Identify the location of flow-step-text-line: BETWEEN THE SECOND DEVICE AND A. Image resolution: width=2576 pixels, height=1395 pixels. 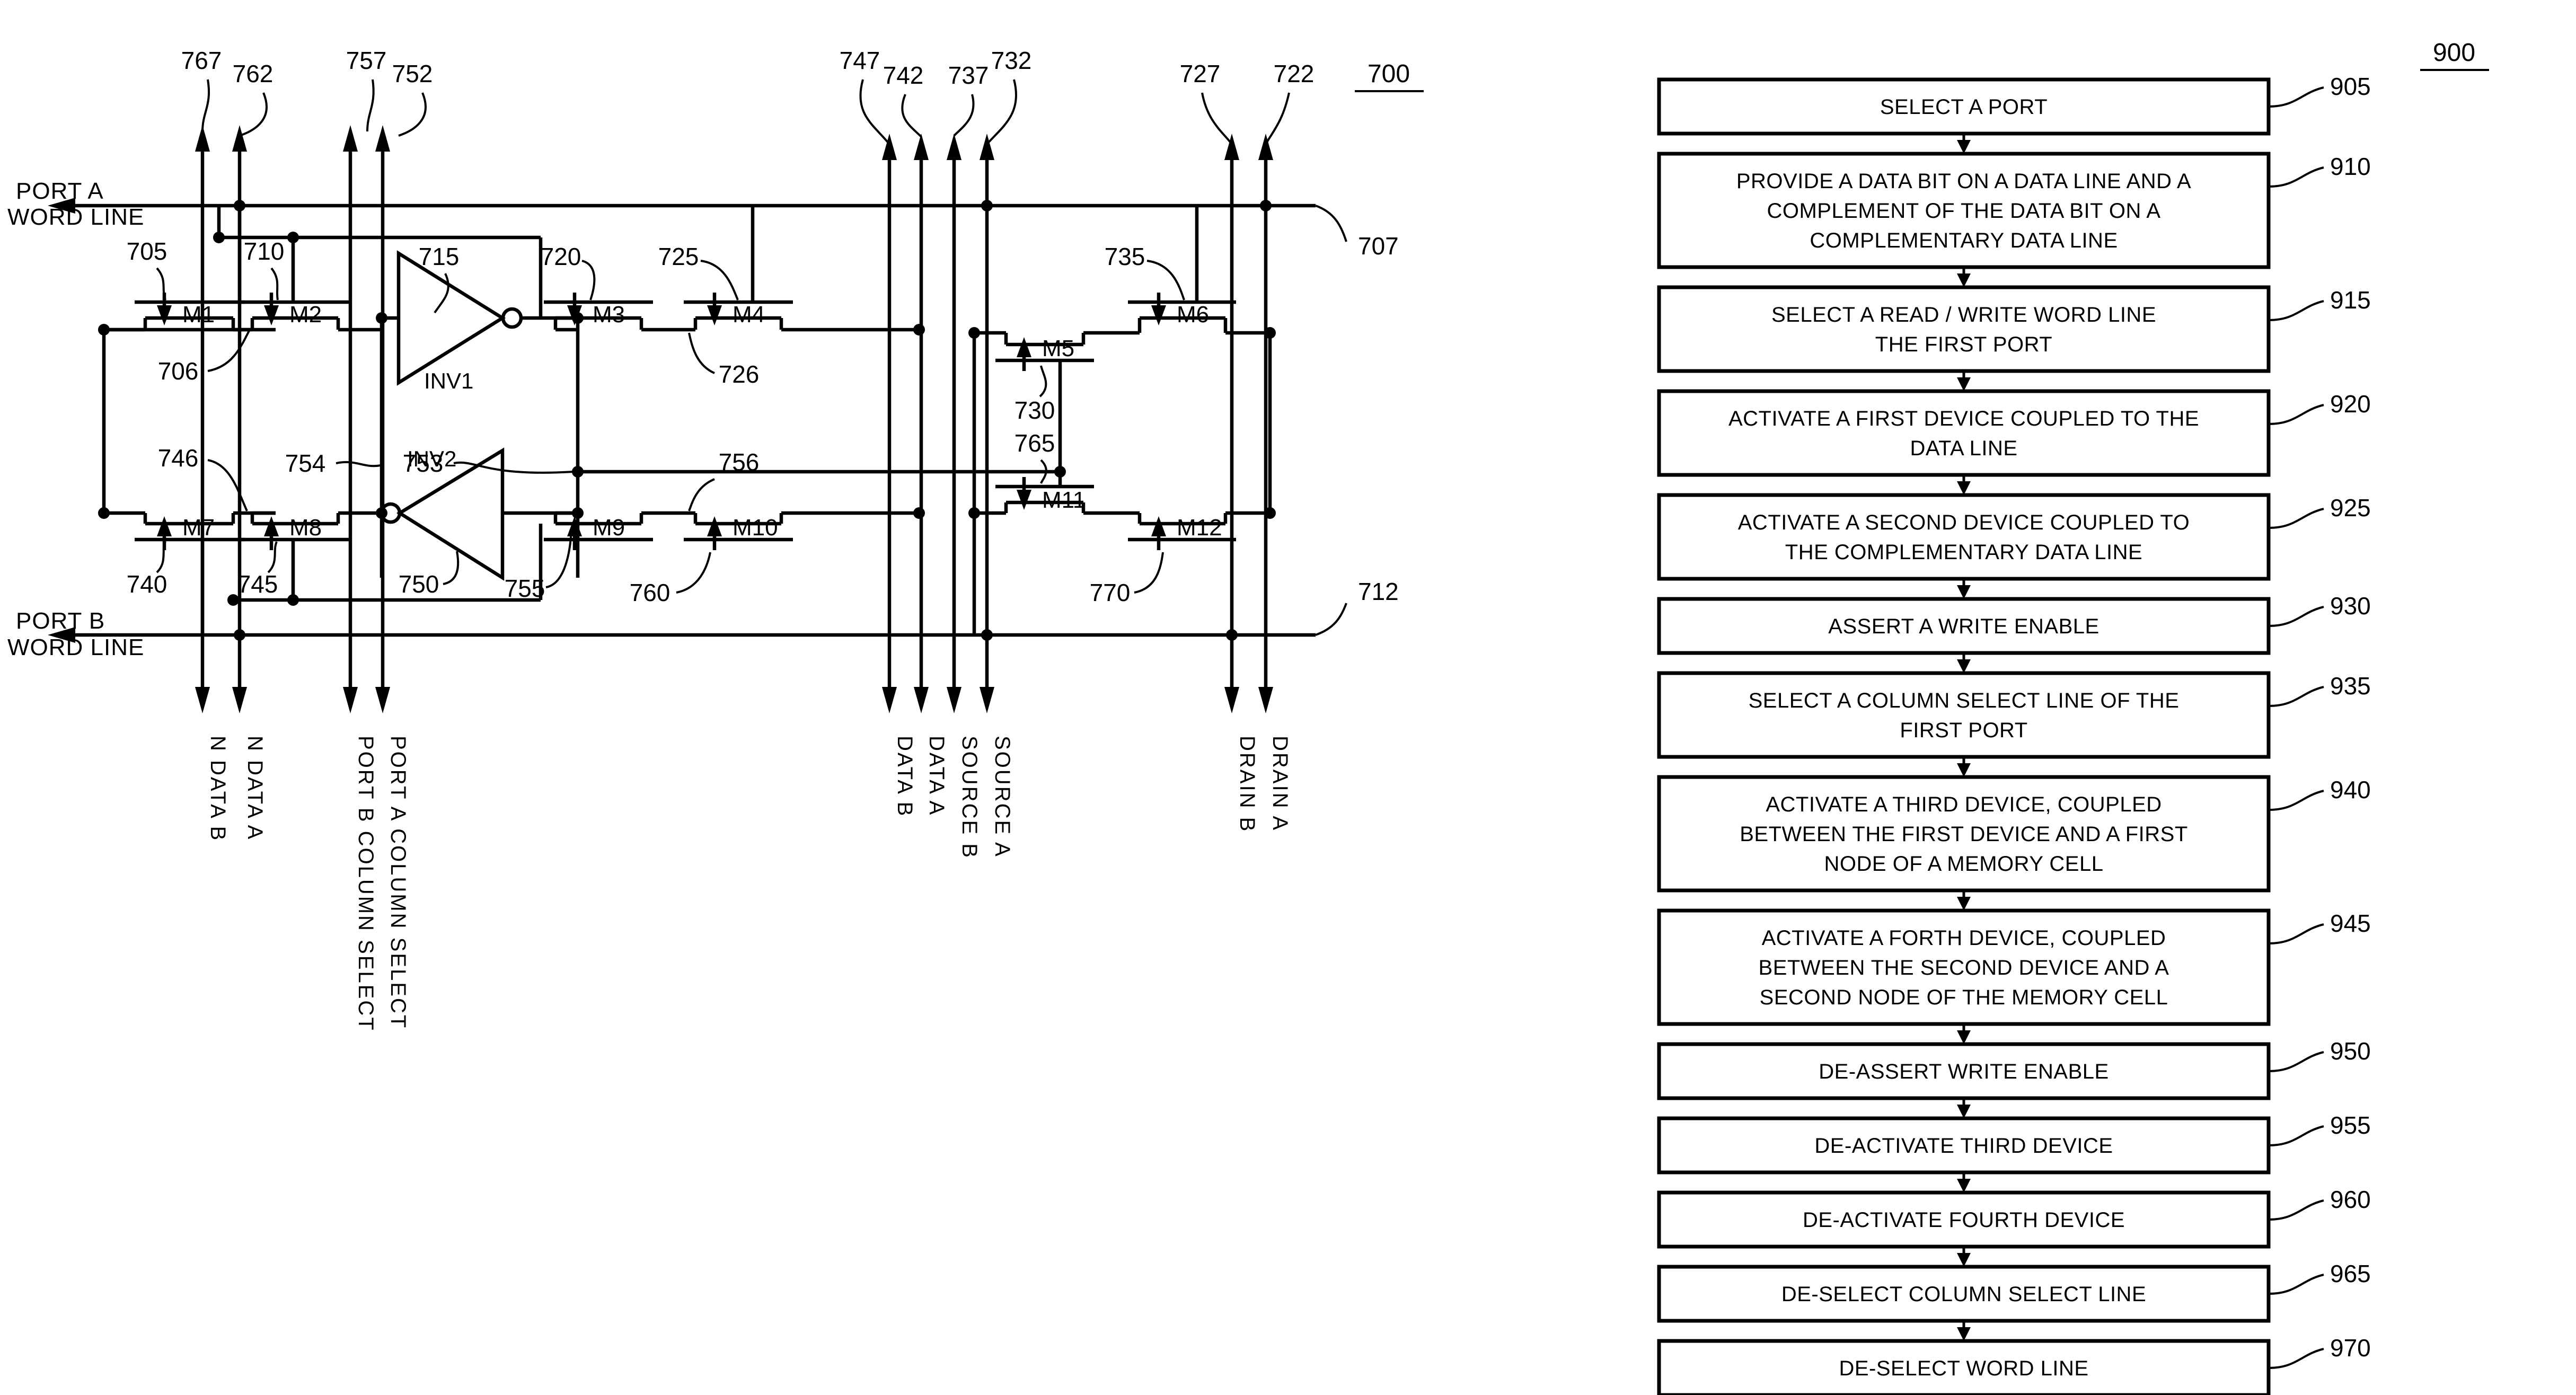
(1964, 967).